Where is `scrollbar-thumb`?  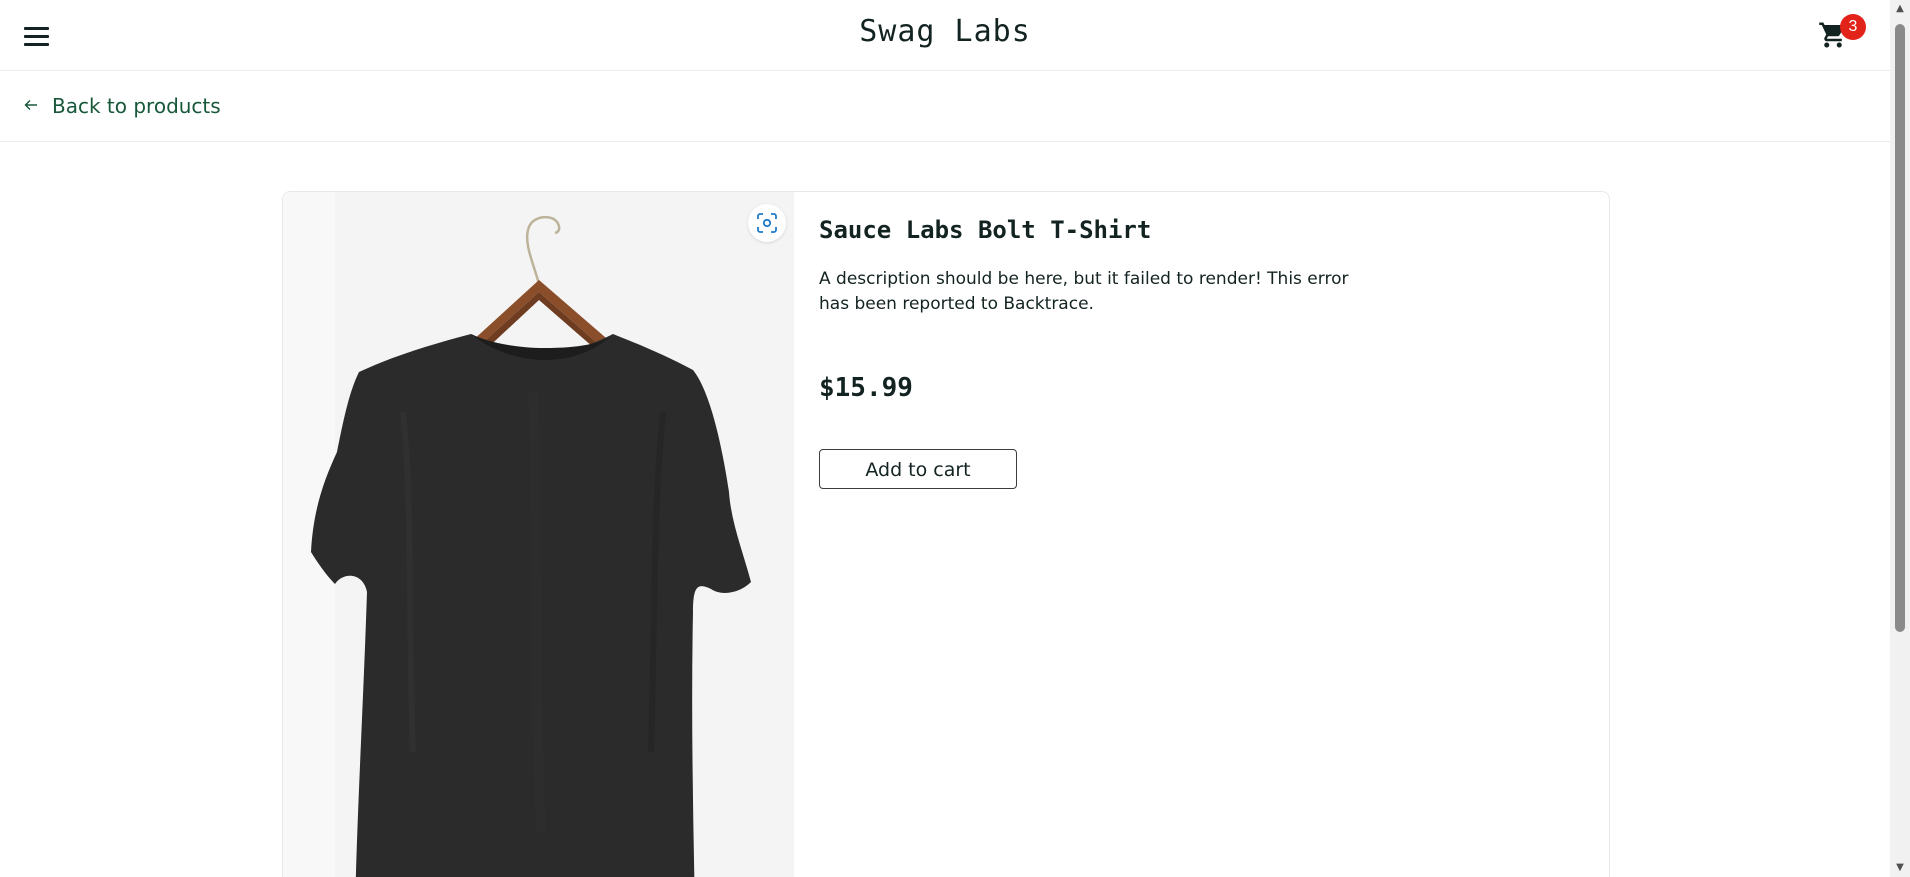 scrollbar-thumb is located at coordinates (1900, 328).